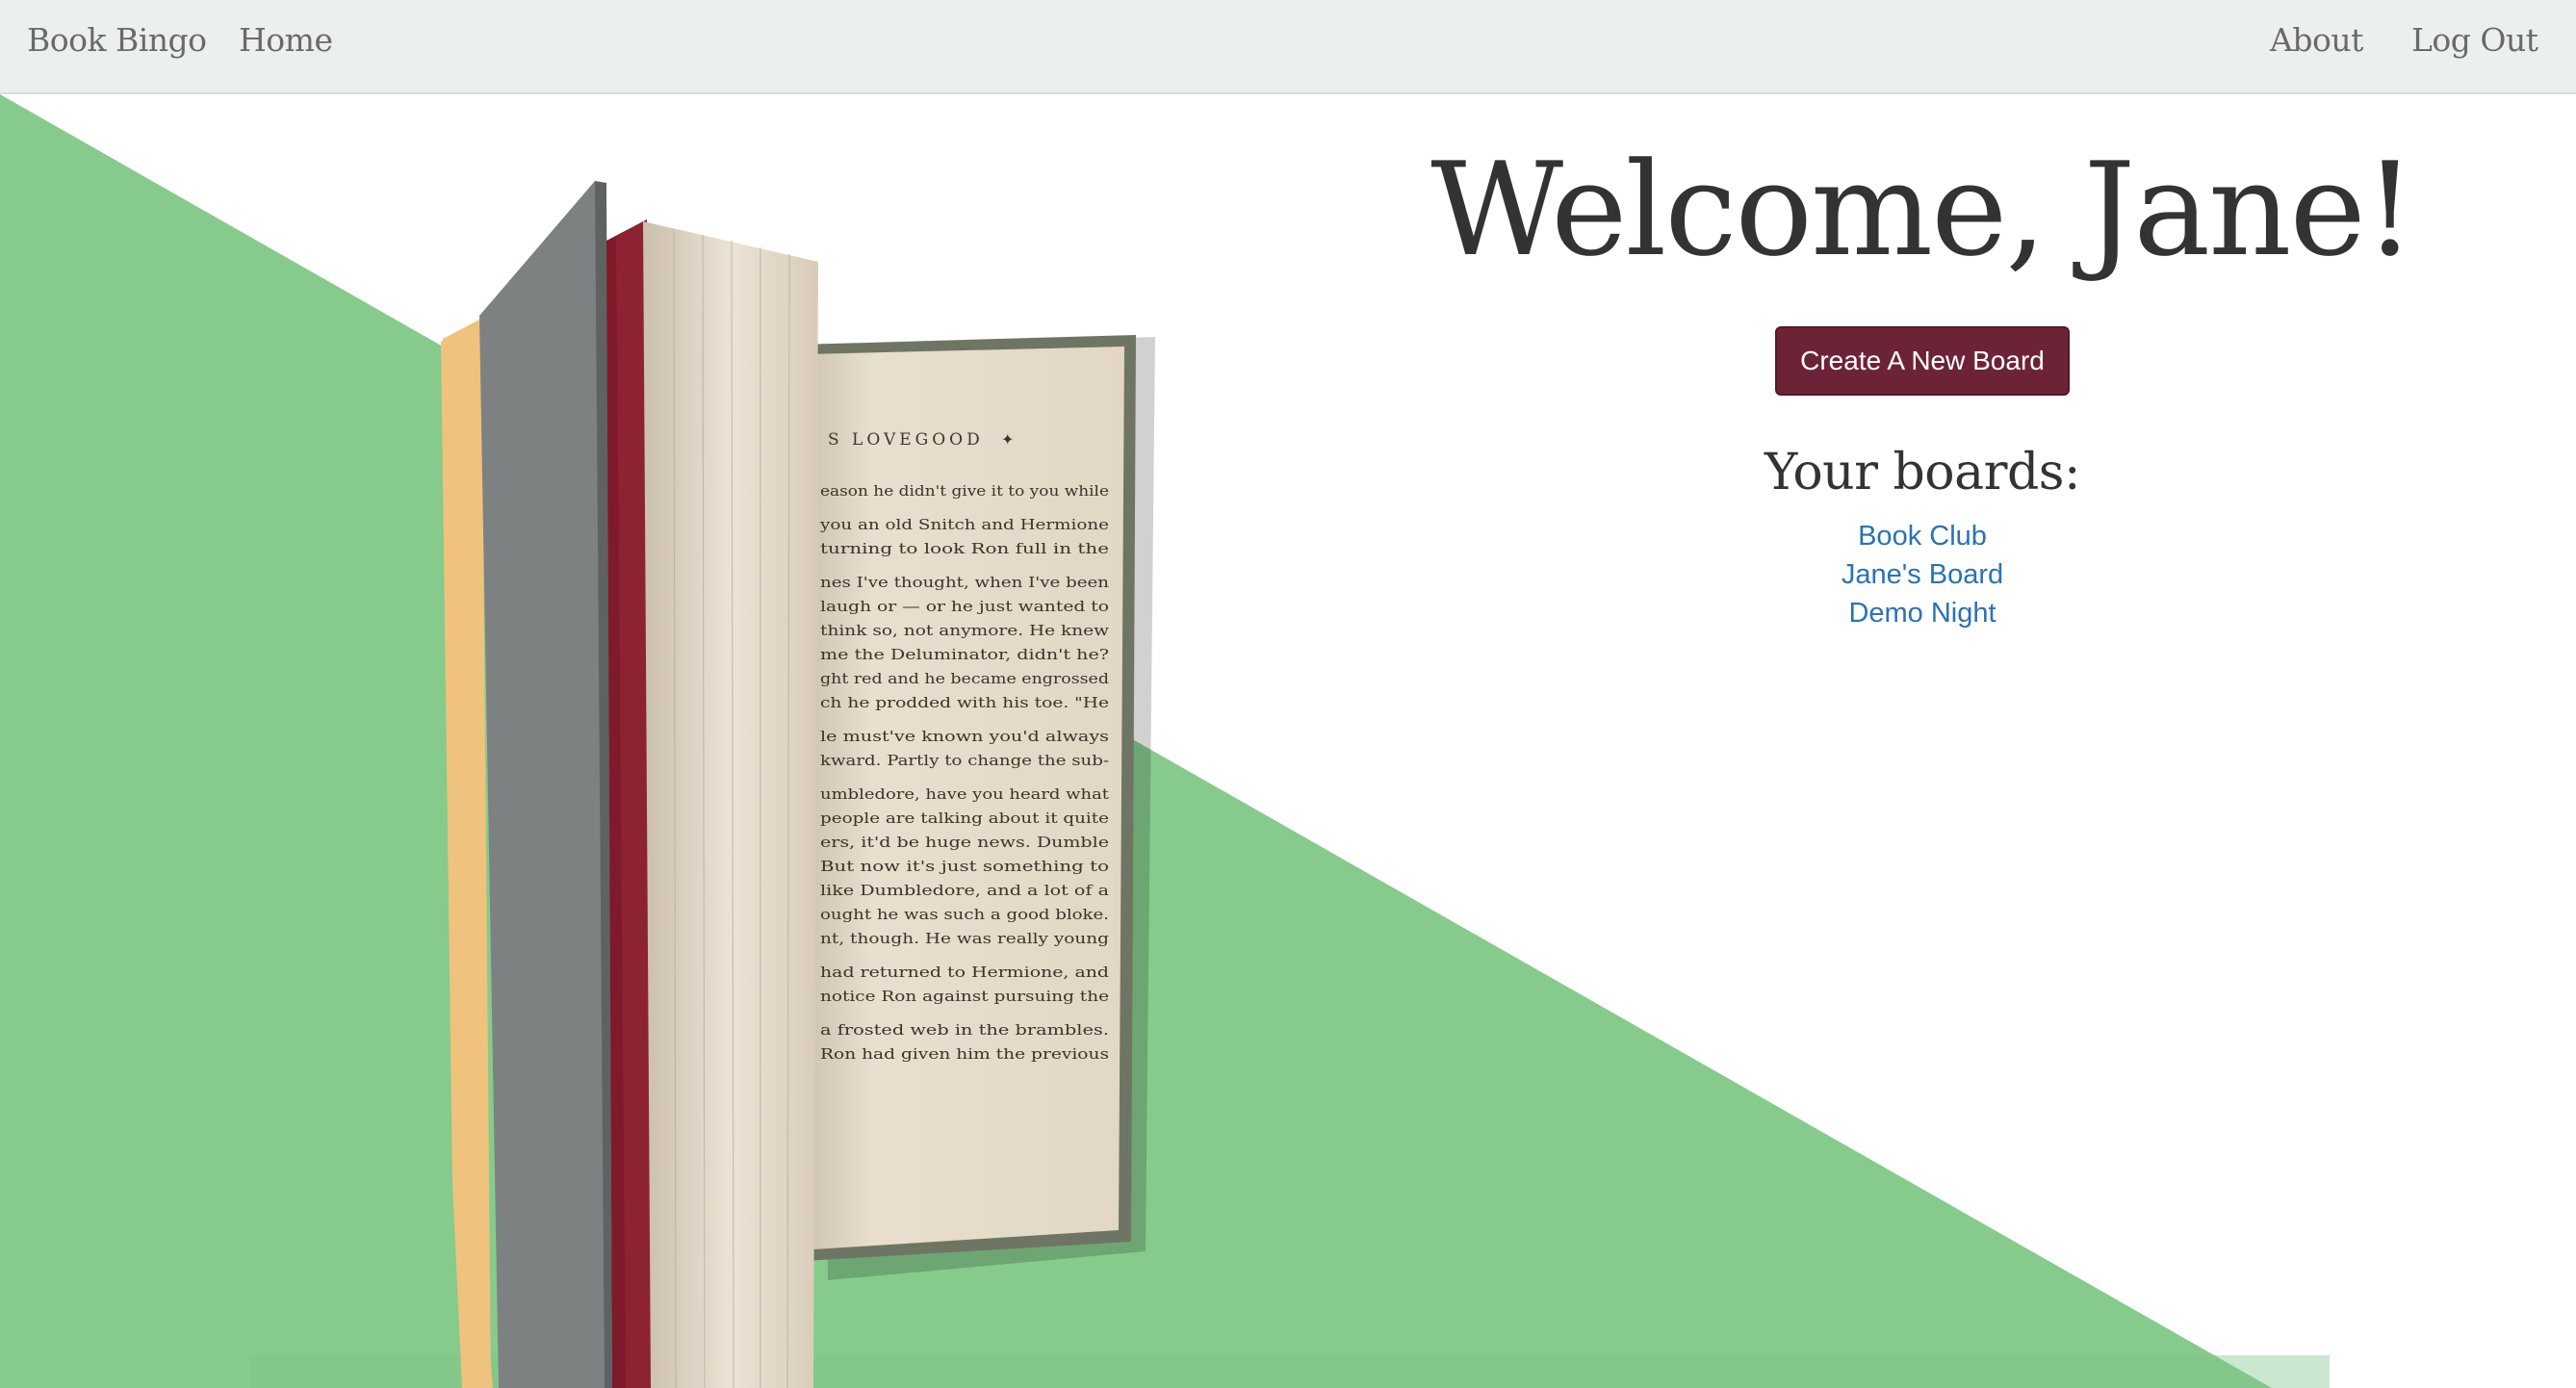 The width and height of the screenshot is (2576, 1388). I want to click on board-list: Book Club Jane's Board Demo Night, so click(1923, 574).